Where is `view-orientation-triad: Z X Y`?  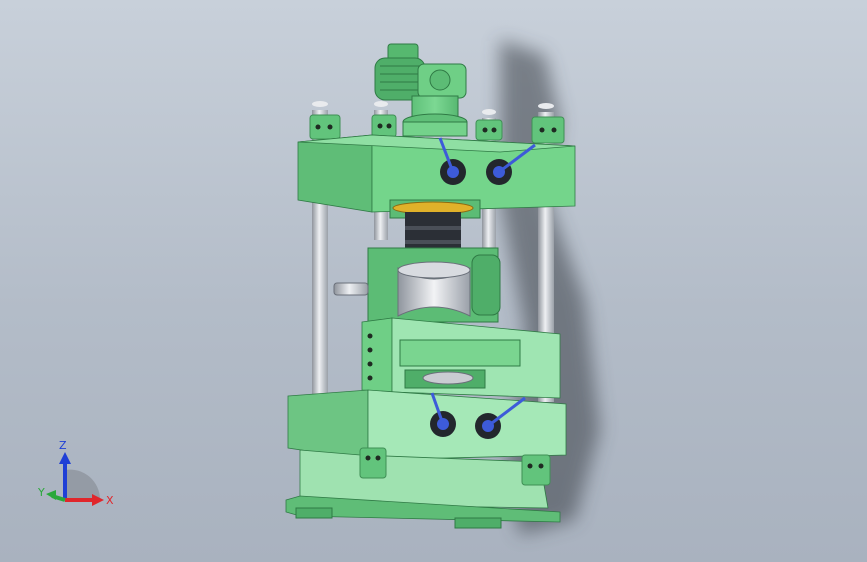
view-orientation-triad: Z X Y is located at coordinates (75, 480).